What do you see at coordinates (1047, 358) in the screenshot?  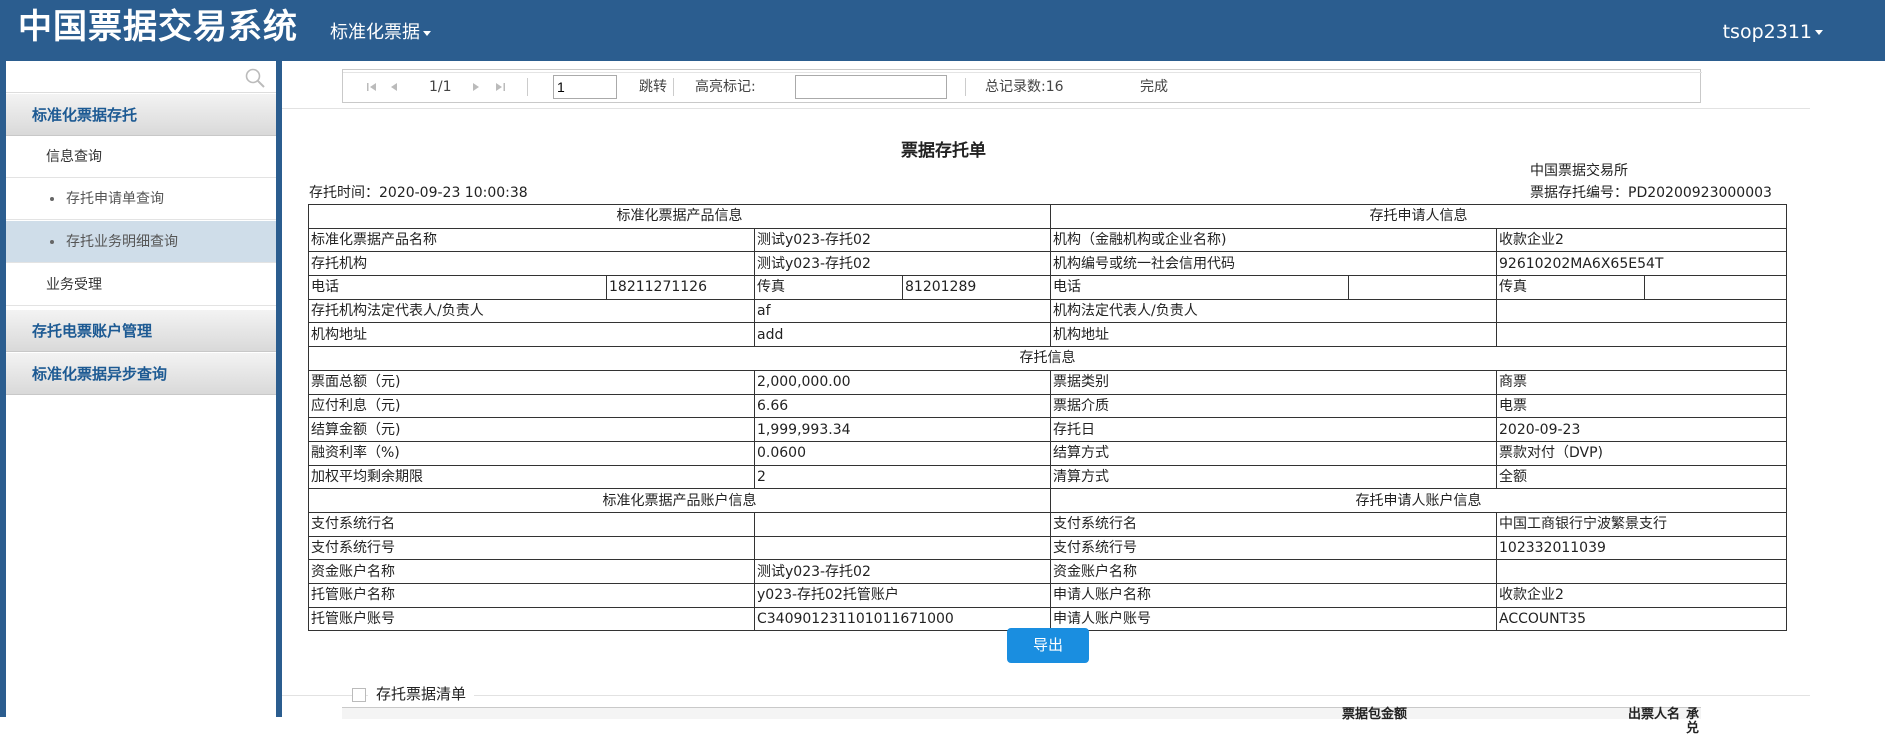 I see `table-row: 存托信息` at bounding box center [1047, 358].